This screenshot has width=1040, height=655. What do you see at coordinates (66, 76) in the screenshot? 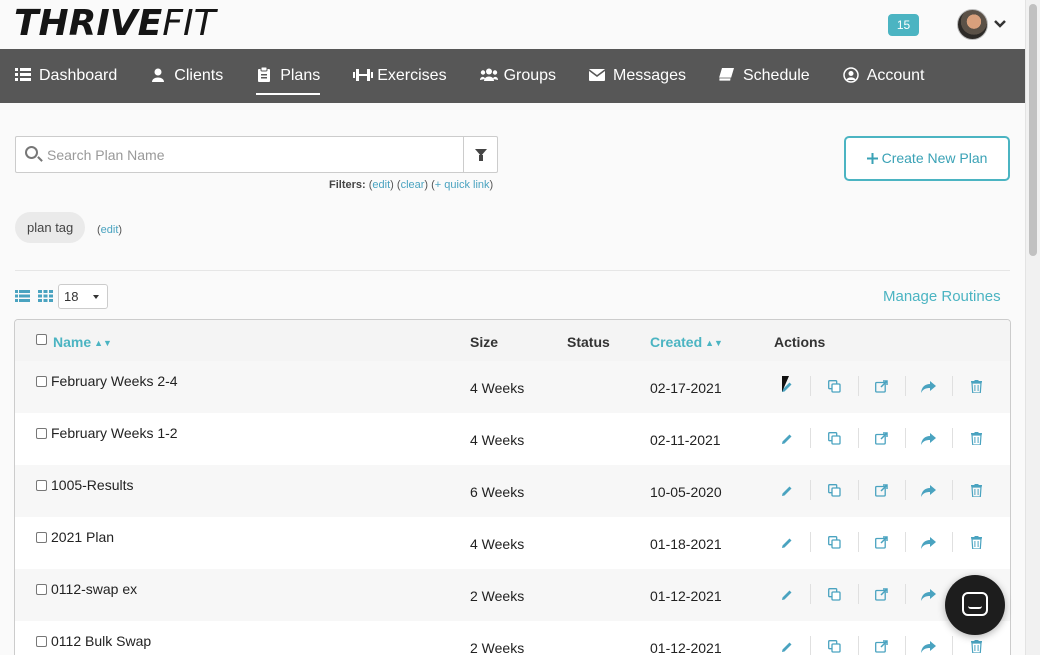
I see `nav-item-dashboard: Dashboard` at bounding box center [66, 76].